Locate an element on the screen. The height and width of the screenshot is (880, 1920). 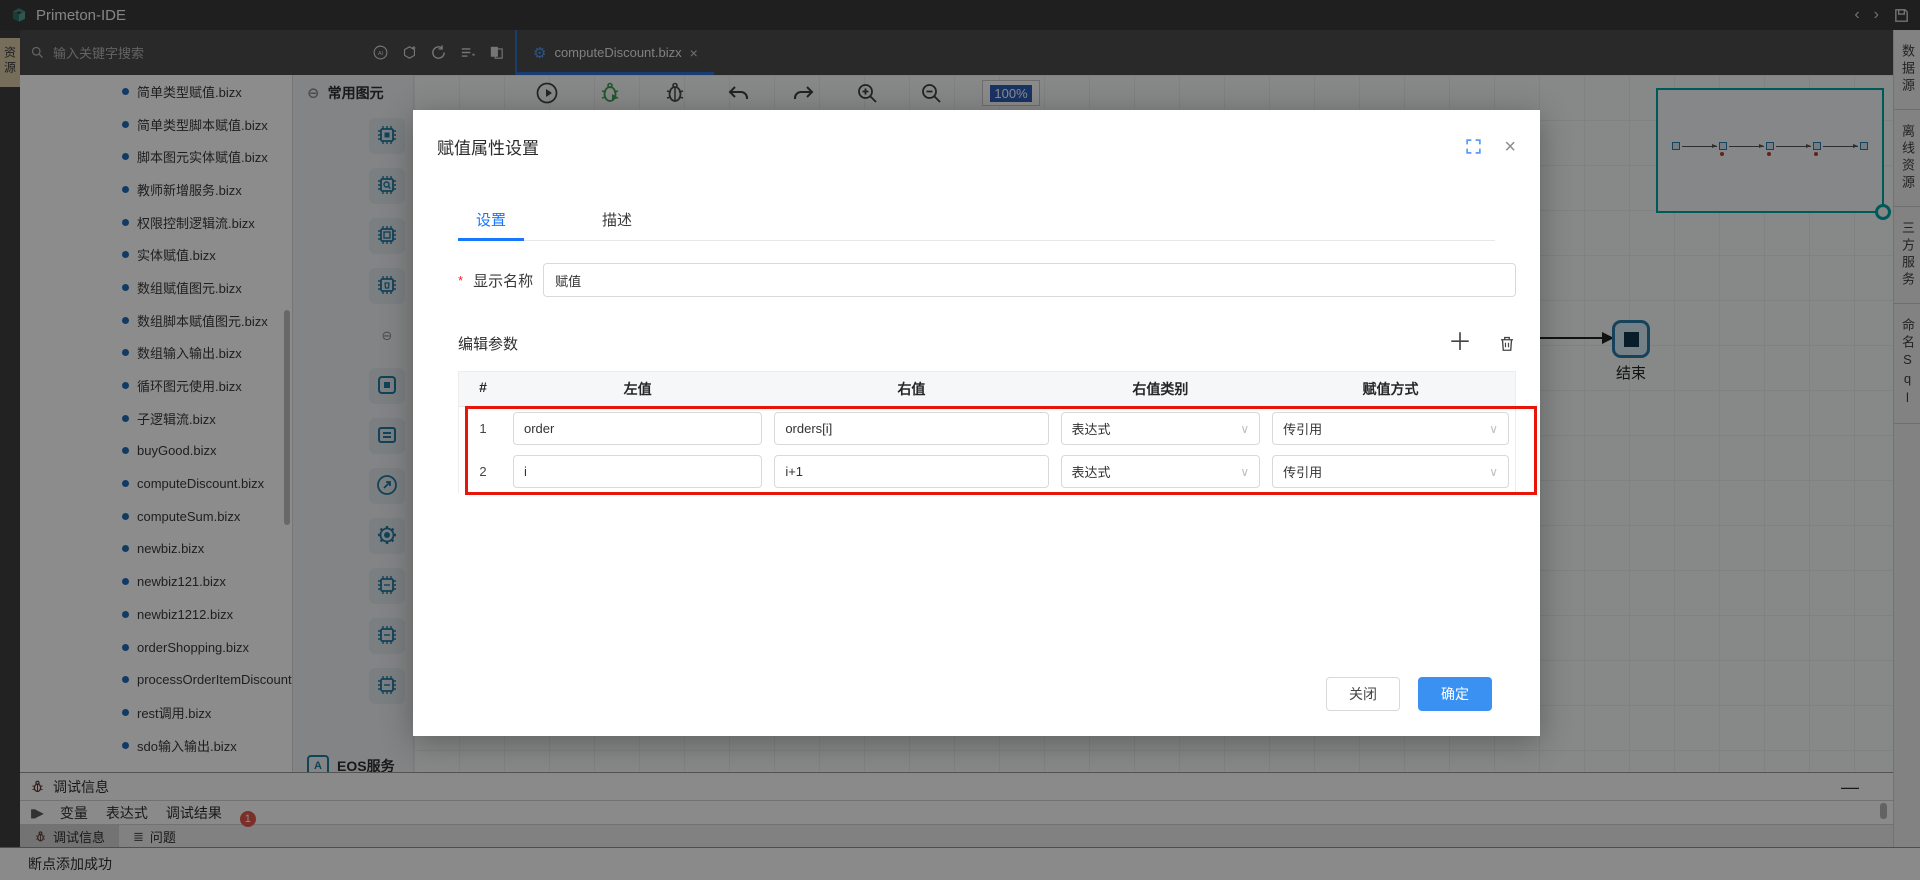
dialog-tabs: 设置 描述 is located at coordinates (976, 220).